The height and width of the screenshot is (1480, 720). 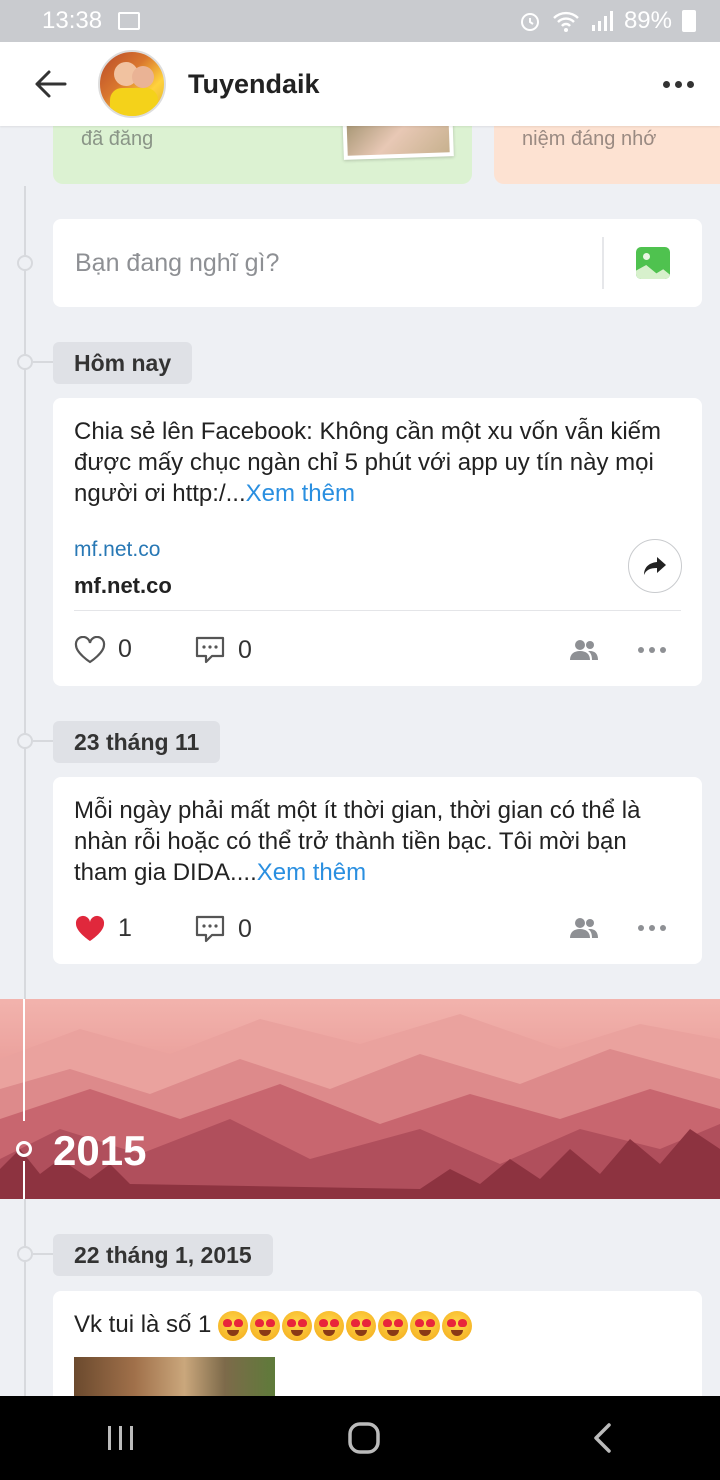 What do you see at coordinates (678, 84) in the screenshot?
I see `more-options-button` at bounding box center [678, 84].